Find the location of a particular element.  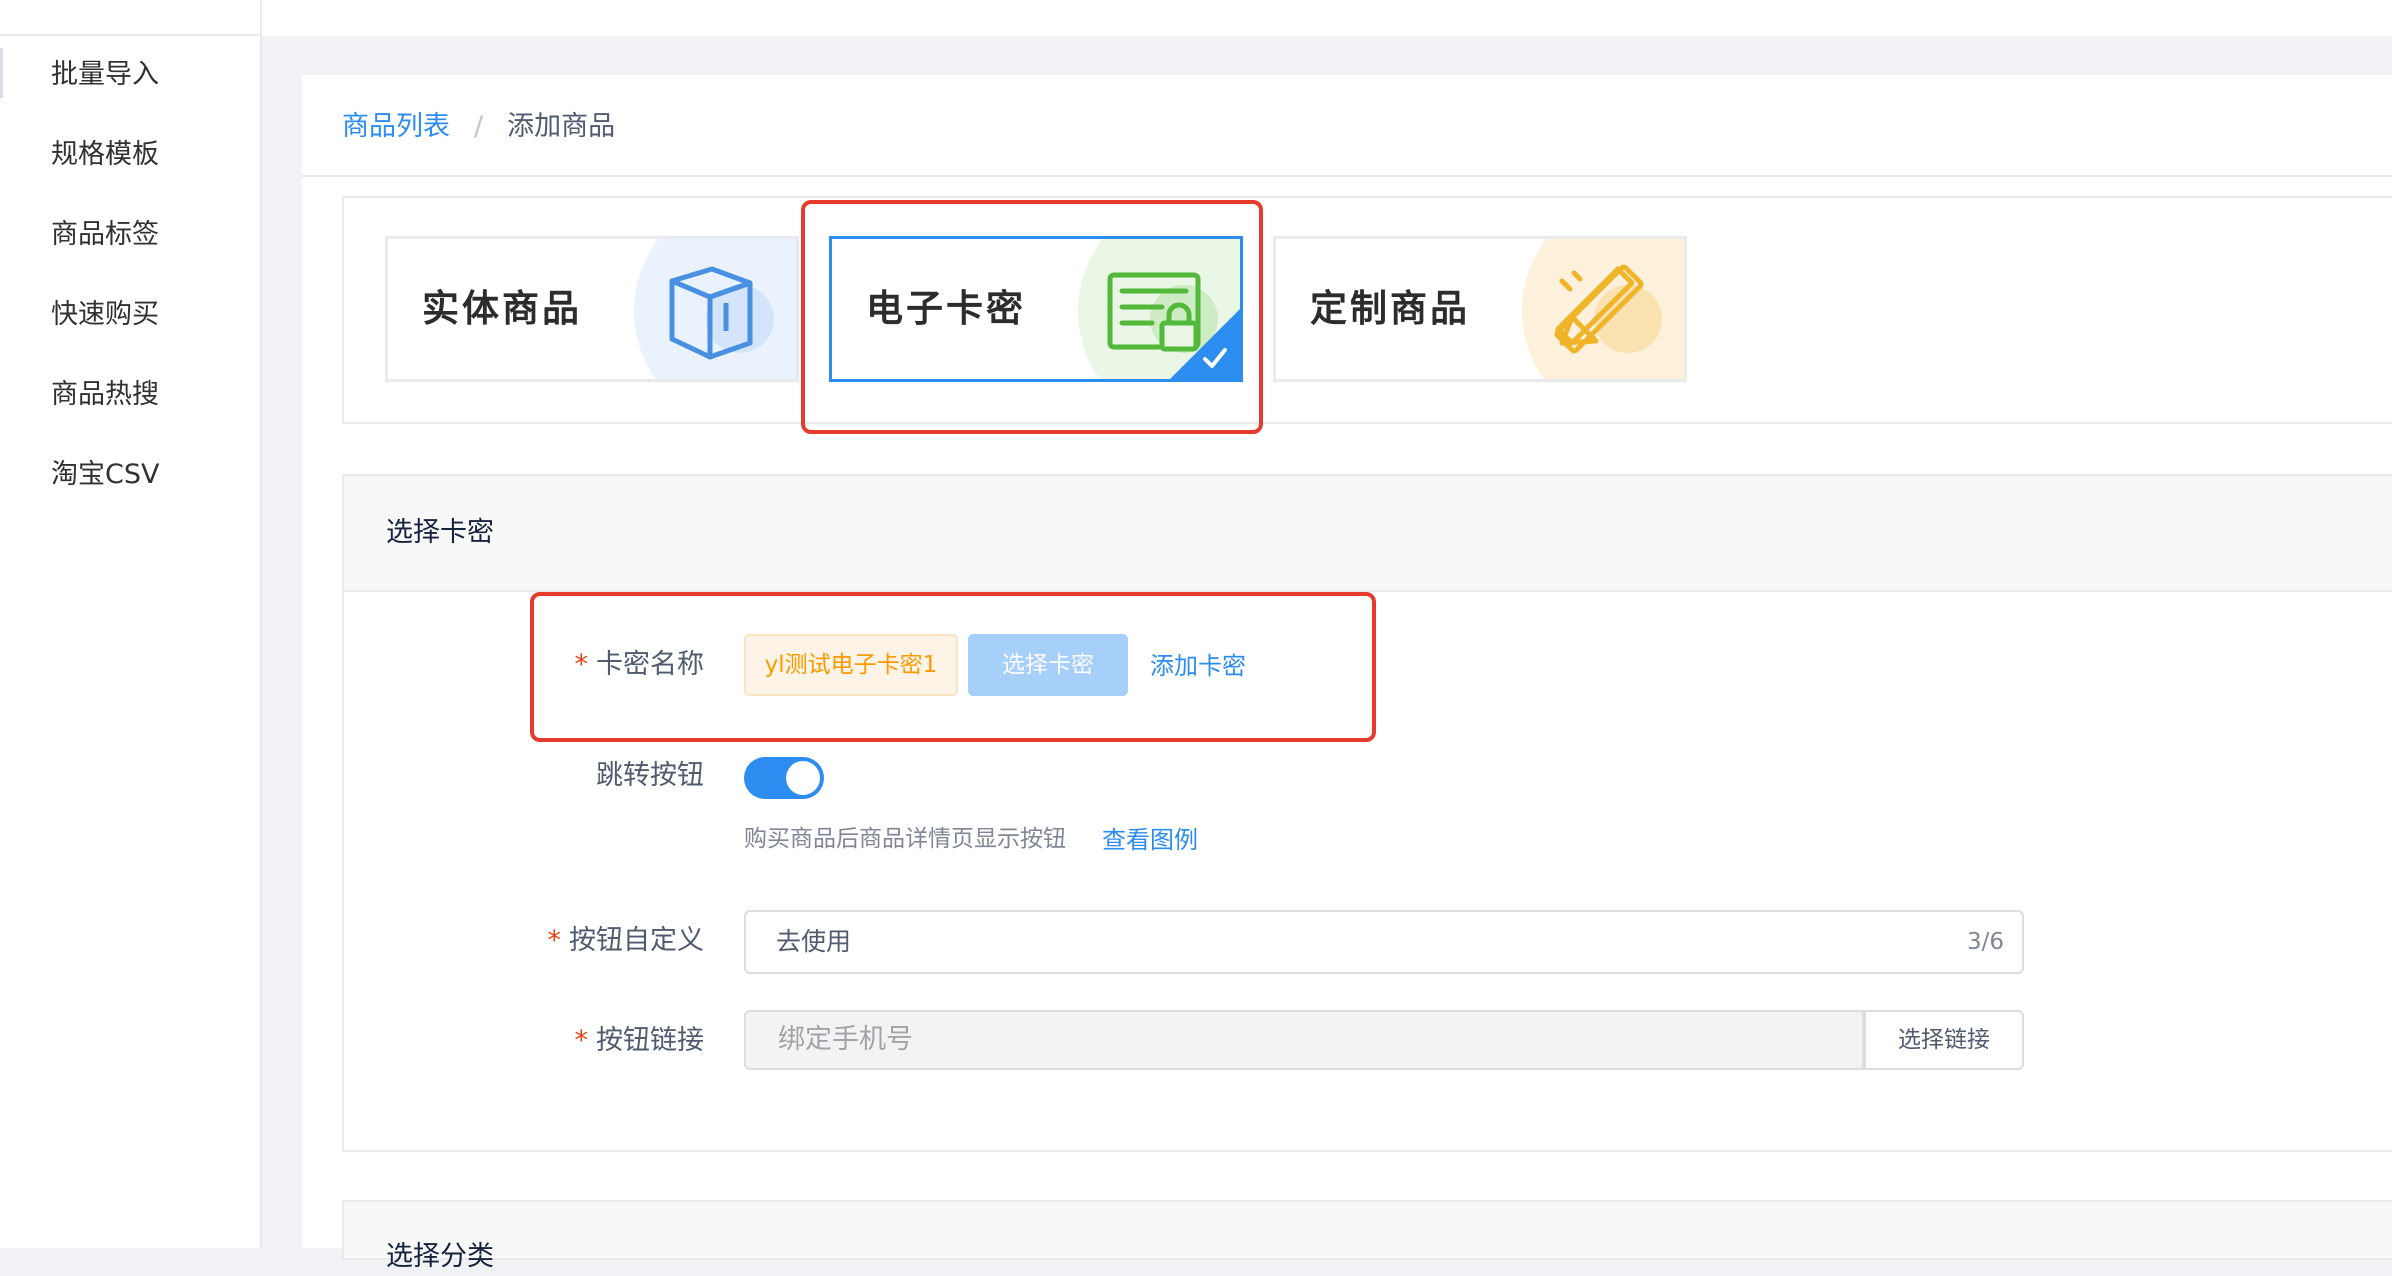

breadcrumb-product-list: 商品列表 is located at coordinates (396, 126).